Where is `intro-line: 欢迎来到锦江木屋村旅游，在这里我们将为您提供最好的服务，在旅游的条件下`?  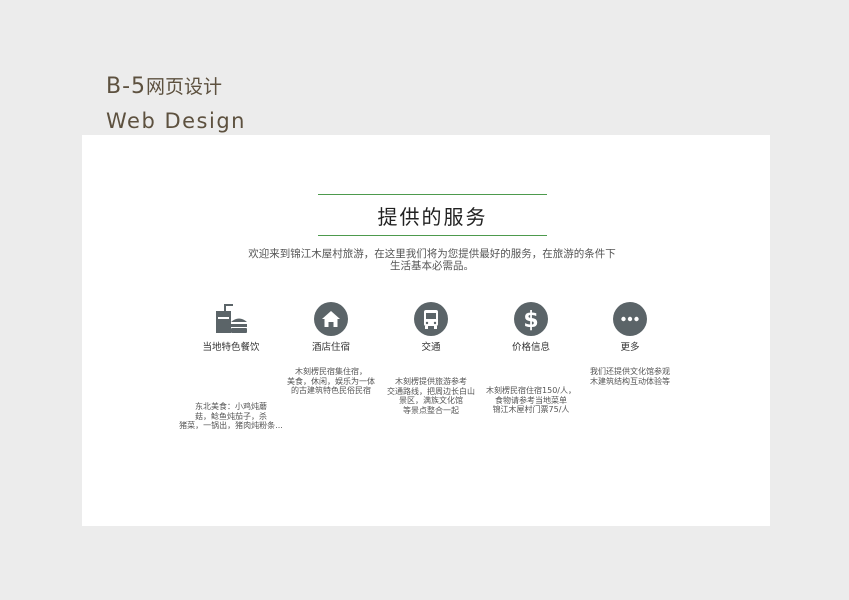 intro-line: 欢迎来到锦江木屋村旅游，在这里我们将为您提供最好的服务，在旅游的条件下 is located at coordinates (432, 254).